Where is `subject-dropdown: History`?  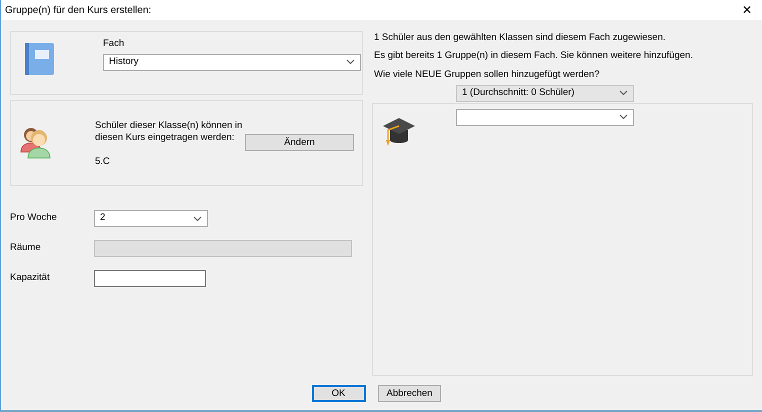 subject-dropdown: History is located at coordinates (232, 62).